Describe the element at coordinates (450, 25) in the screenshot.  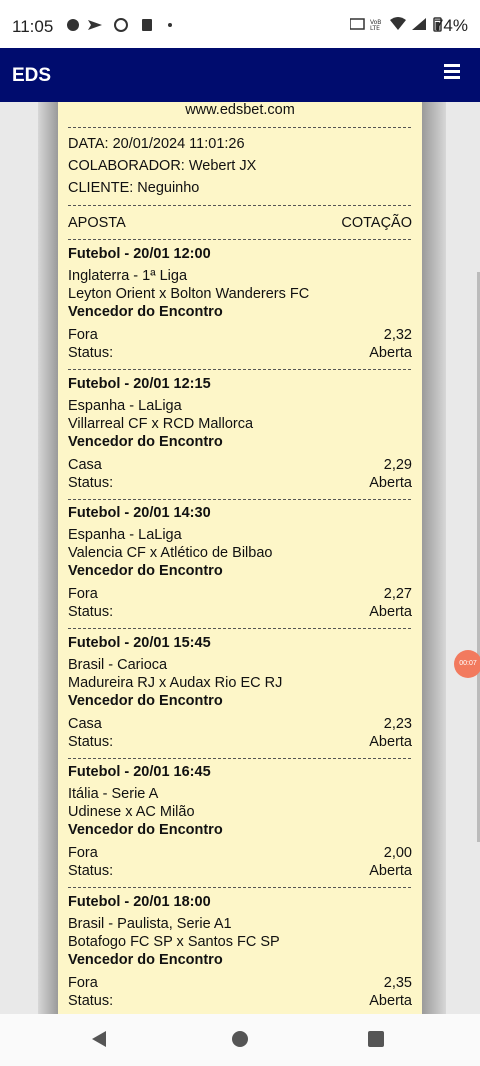
I see `battery-percent: 74%` at that location.